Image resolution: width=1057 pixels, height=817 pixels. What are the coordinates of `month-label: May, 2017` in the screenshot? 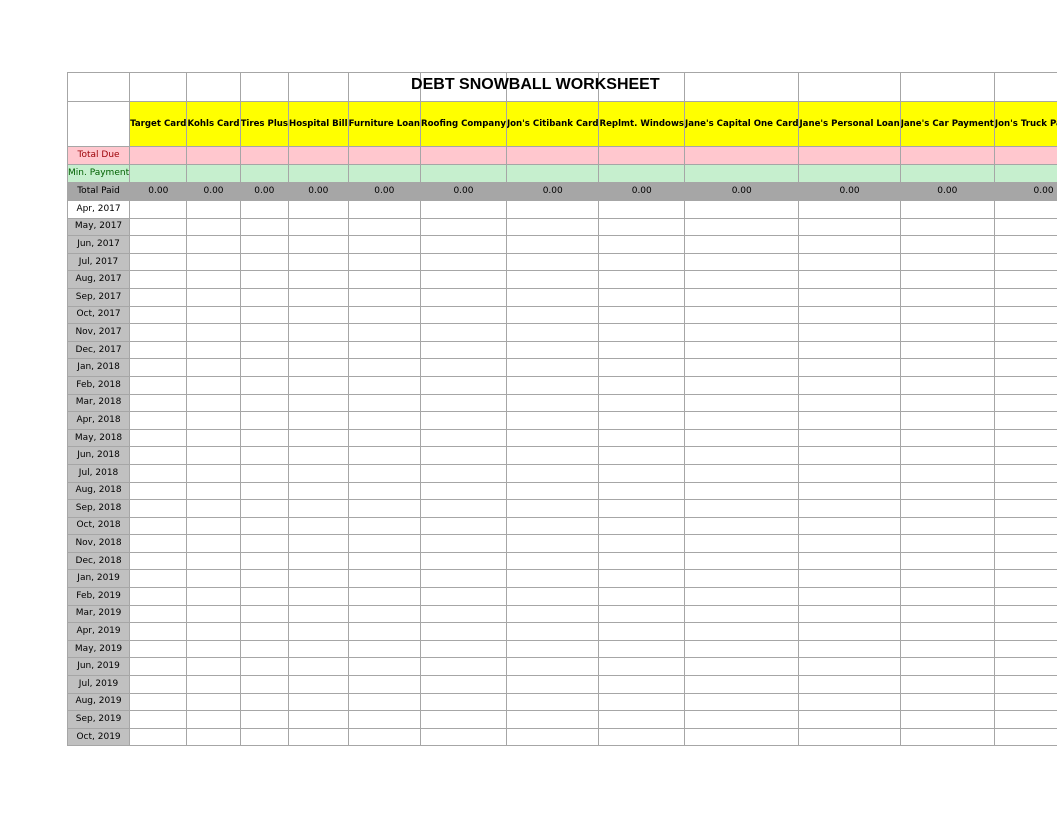 It's located at (98, 227).